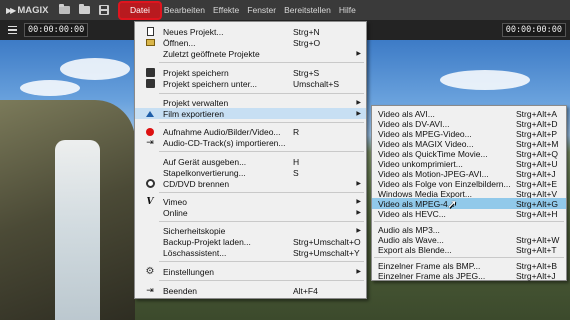 This screenshot has width=570, height=320. Describe the element at coordinates (250, 102) in the screenshot. I see `menu-item-projekt-verwalten: Projekt verwalten ▶` at that location.